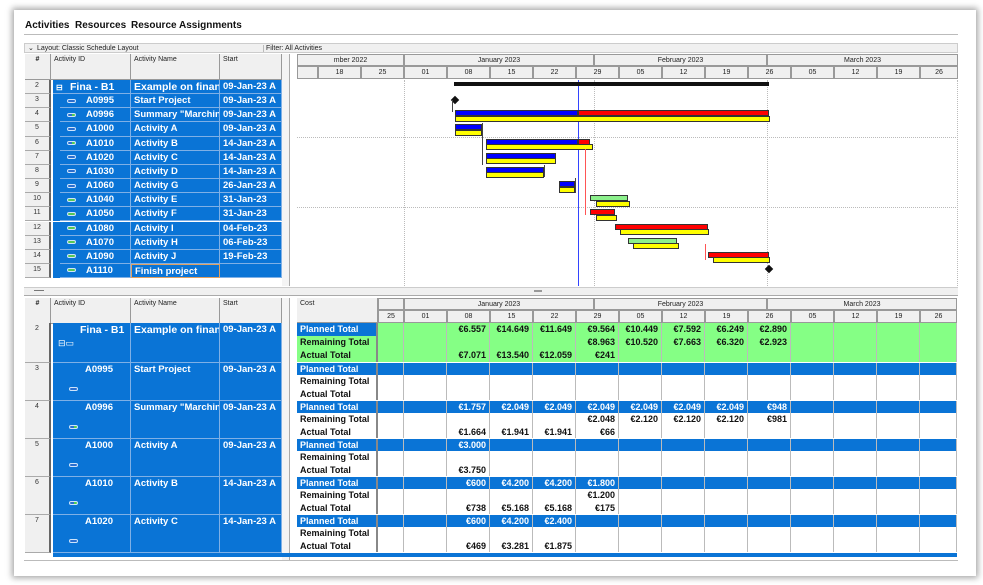 The height and width of the screenshot is (585, 983). I want to click on column-header-activity-id: Activity ID, so click(91, 67).